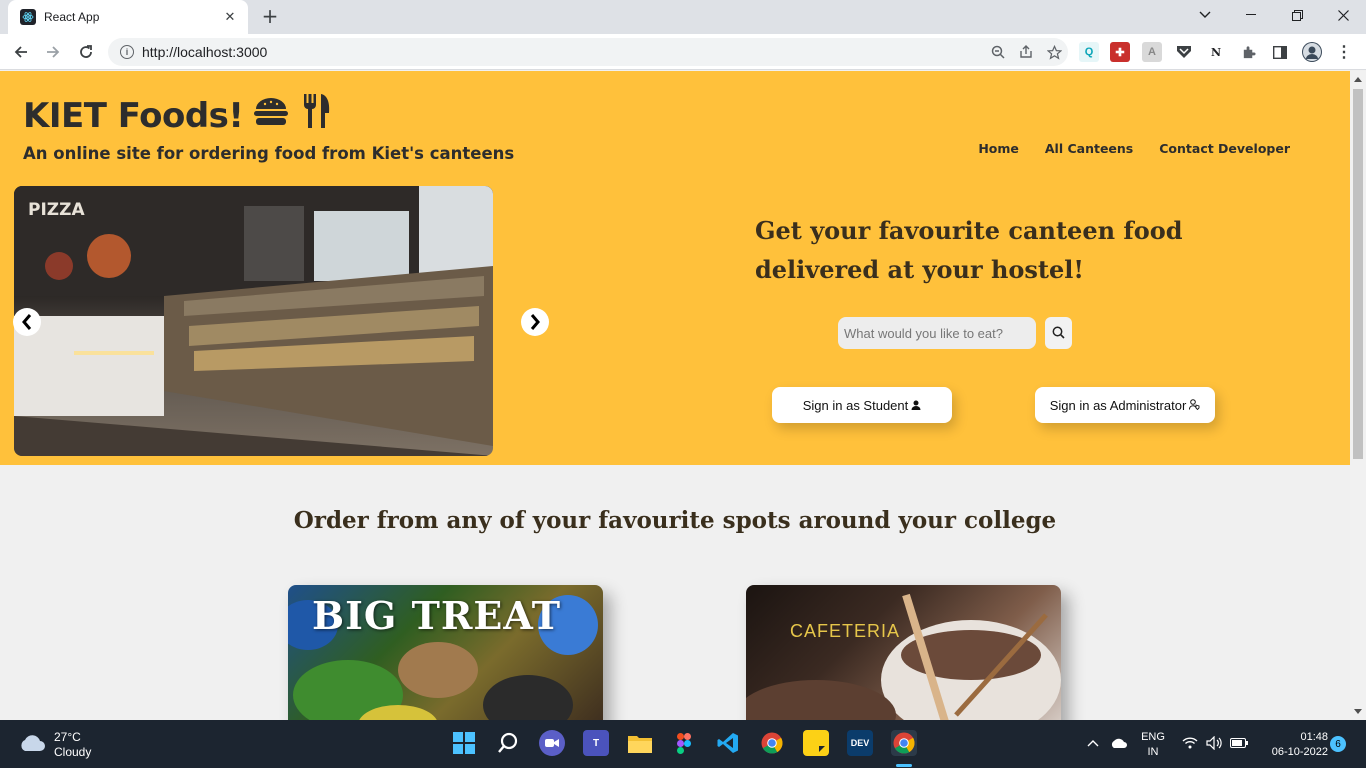 The width and height of the screenshot is (1366, 768). I want to click on main-nav: Home All Canteens Contact Developer, so click(1134, 148).